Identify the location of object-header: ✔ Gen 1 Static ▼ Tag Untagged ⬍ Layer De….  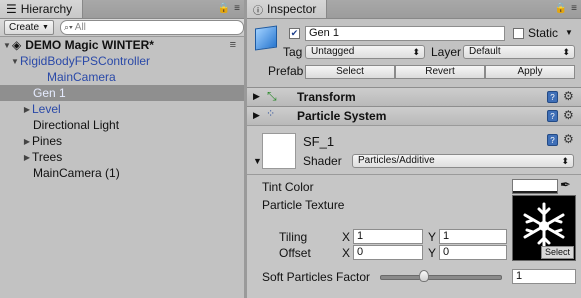
(414, 53).